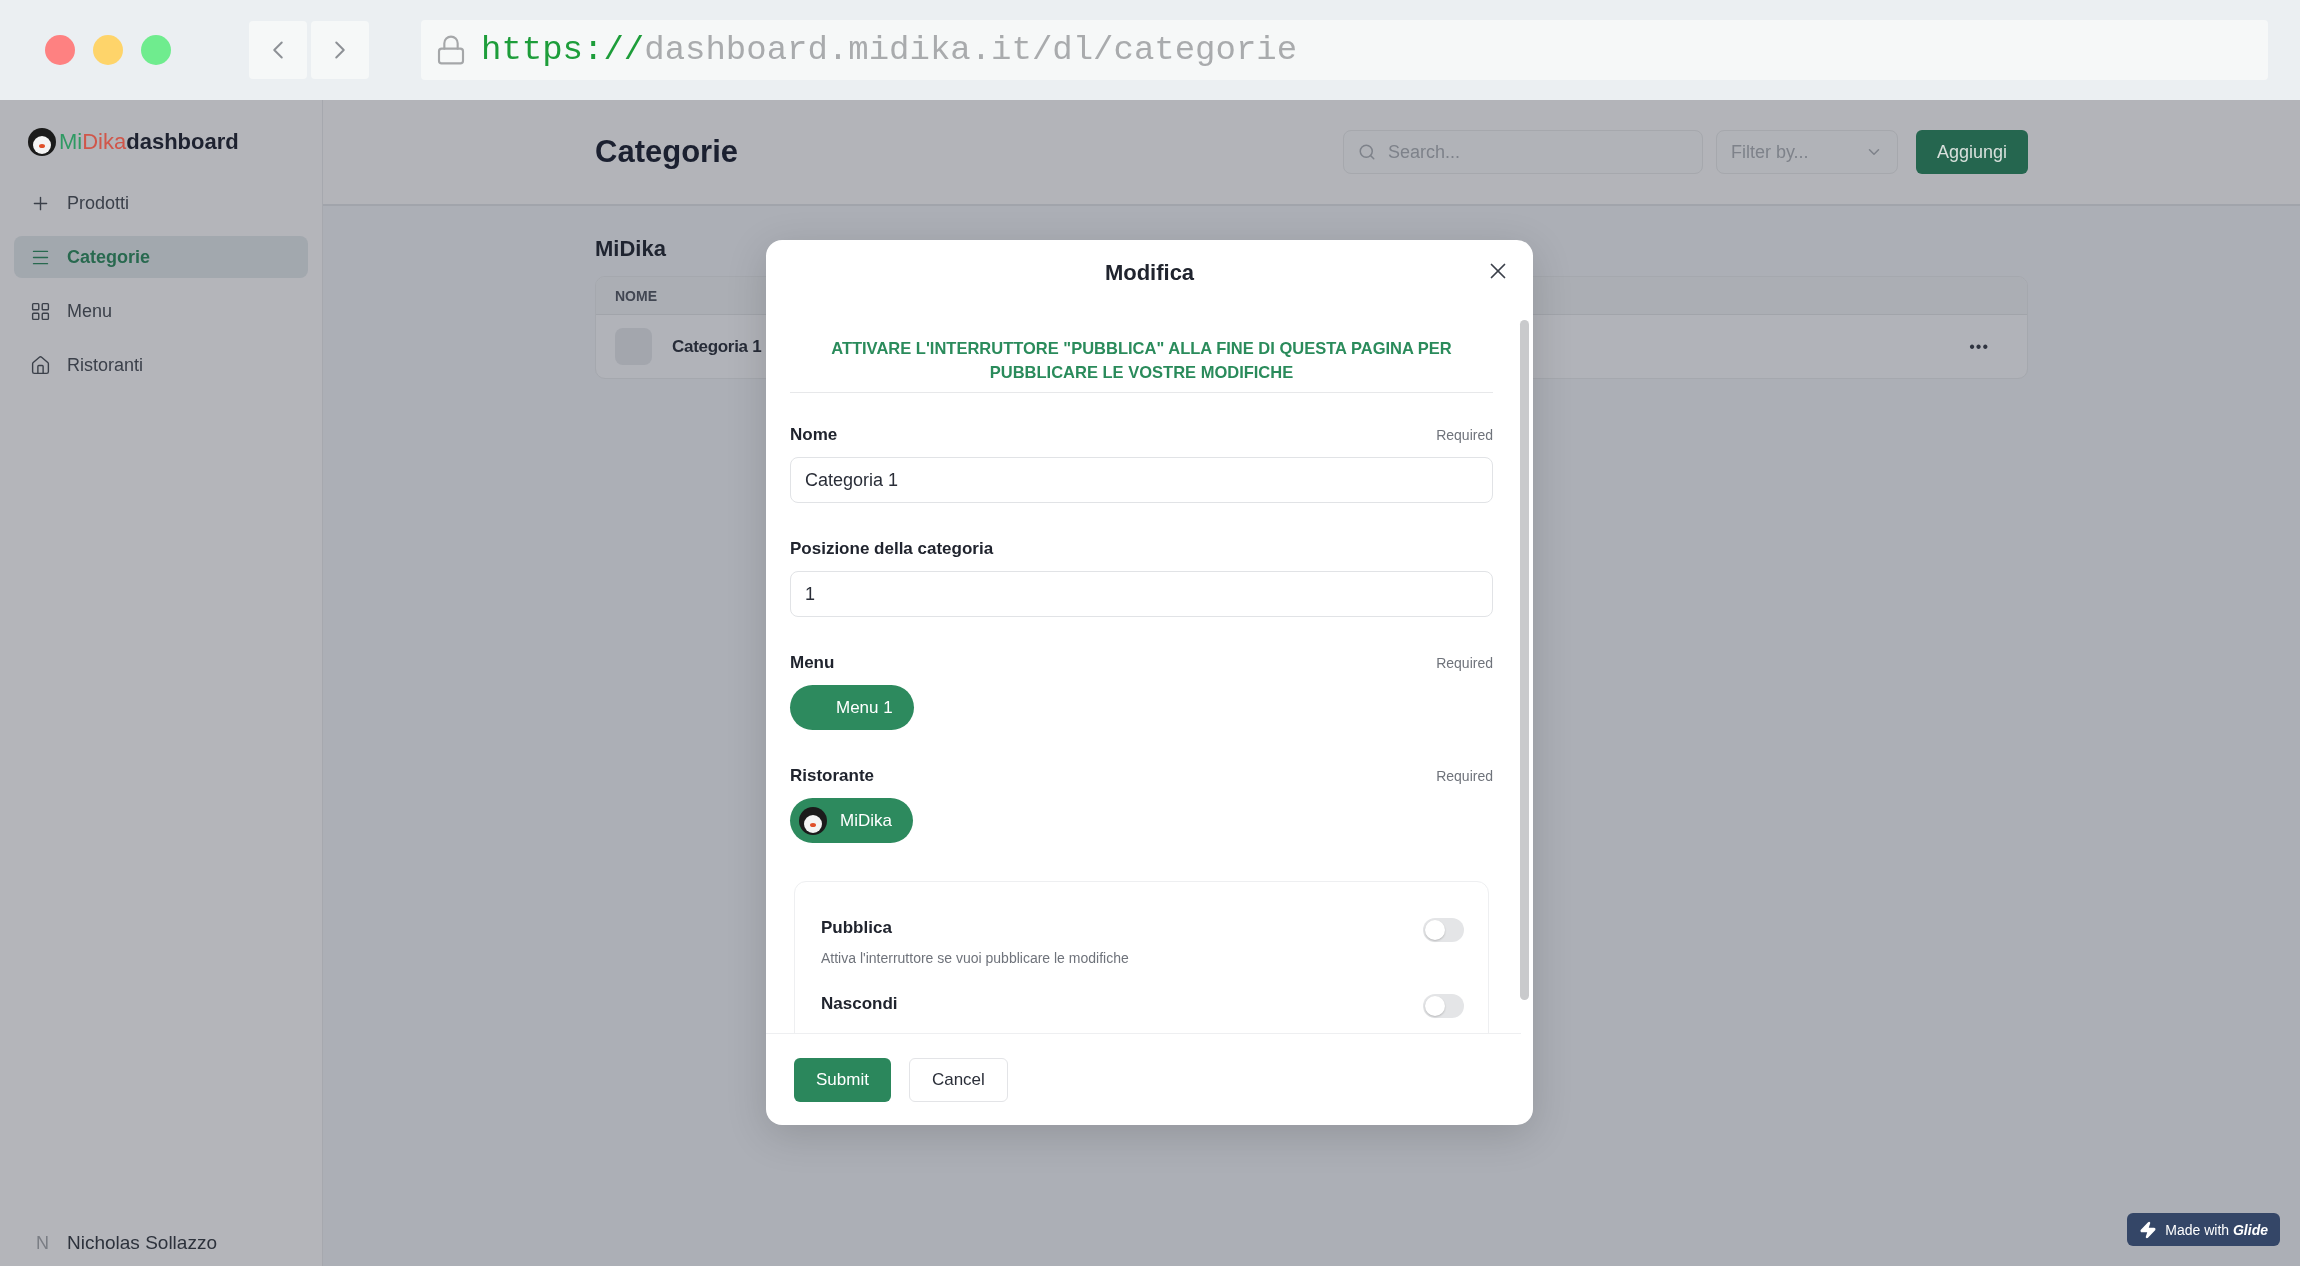 The width and height of the screenshot is (2300, 1266). What do you see at coordinates (2148, 1229) in the screenshot?
I see `bolt-icon` at bounding box center [2148, 1229].